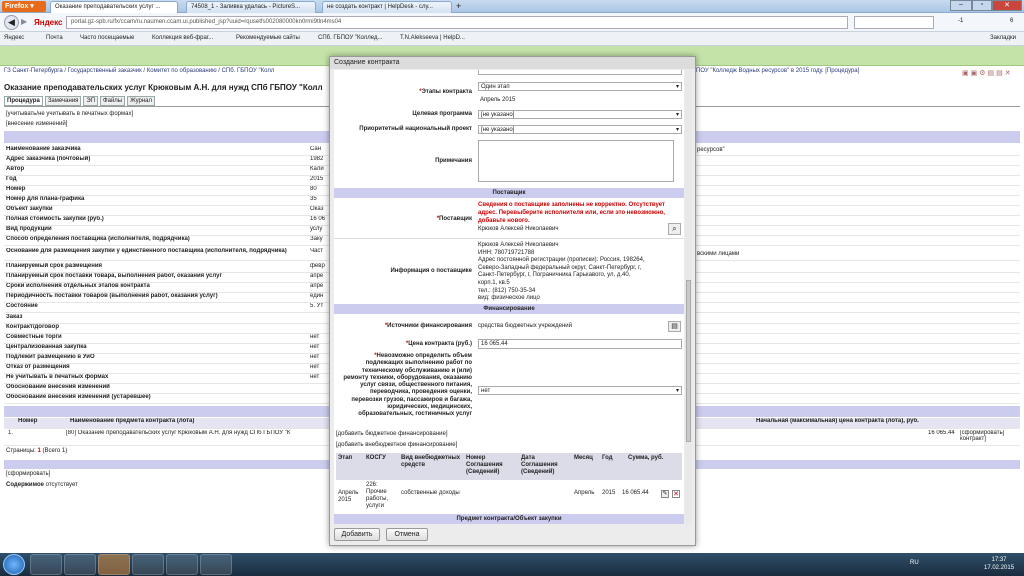  What do you see at coordinates (216, 564) in the screenshot?
I see `word-taskbar-icon` at bounding box center [216, 564].